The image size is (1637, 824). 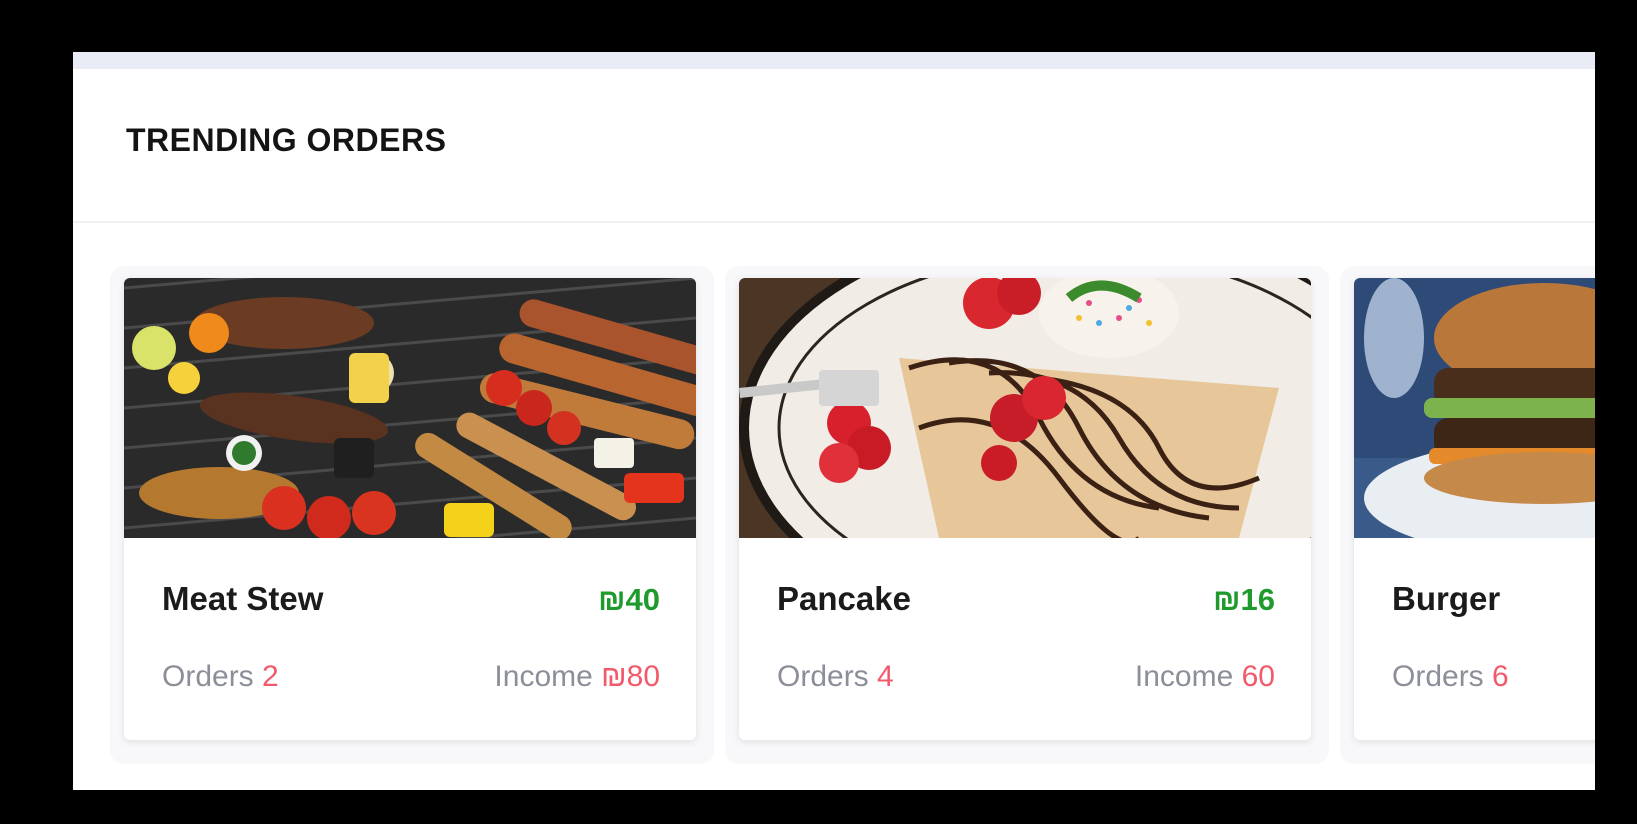 I want to click on order-card-wrapper: Burger Orders 6, so click(x=1467, y=515).